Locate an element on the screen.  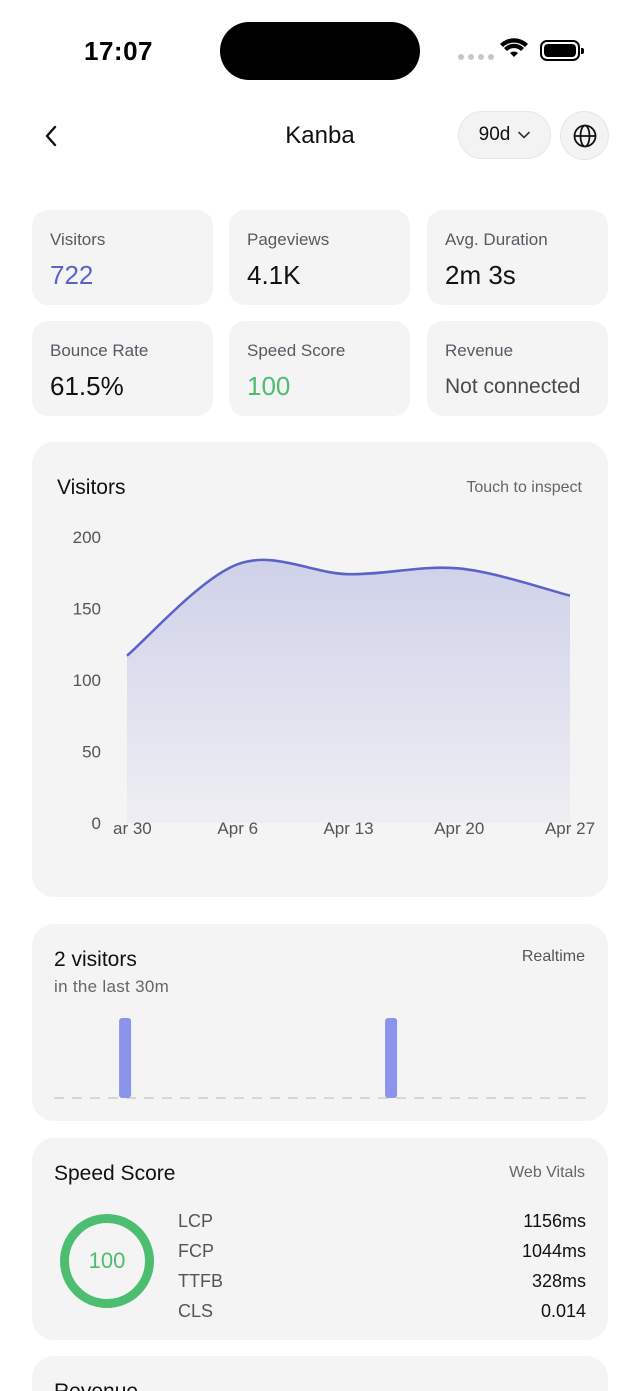
chevron-down-icon is located at coordinates (524, 135).